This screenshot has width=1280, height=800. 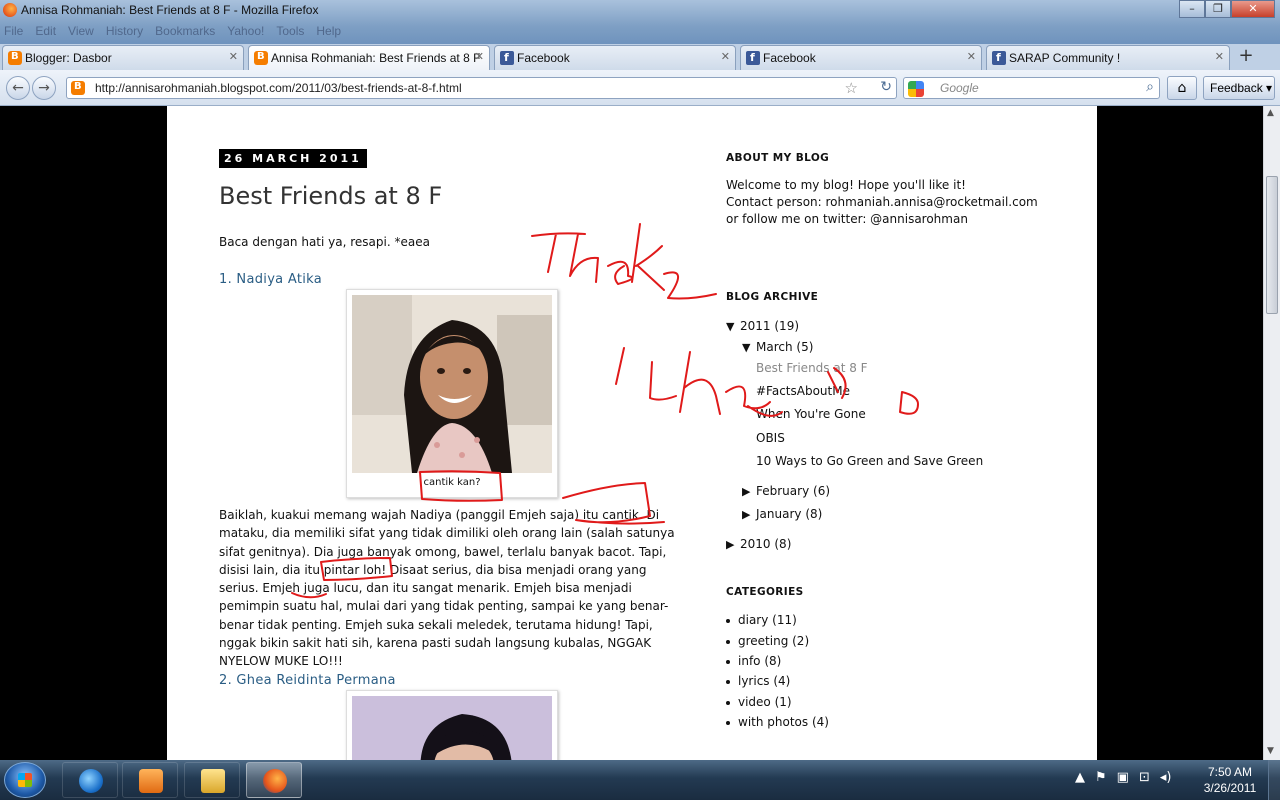 I want to click on about-heading: ABOUT MY BLOG, so click(x=778, y=158).